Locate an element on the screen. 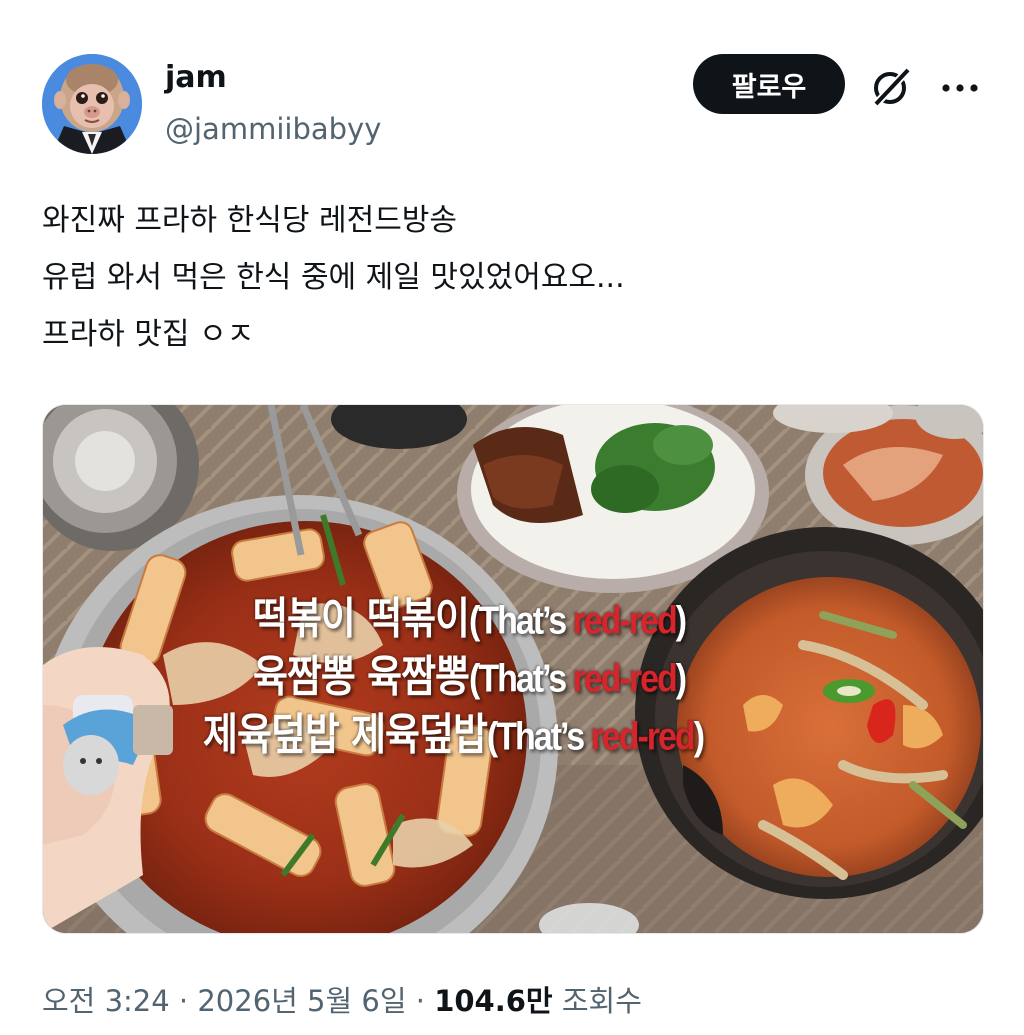  tweet-meta: 오전 3:24 · 2026년 5월 6일 · 104.6만 조회수 is located at coordinates (512, 999).